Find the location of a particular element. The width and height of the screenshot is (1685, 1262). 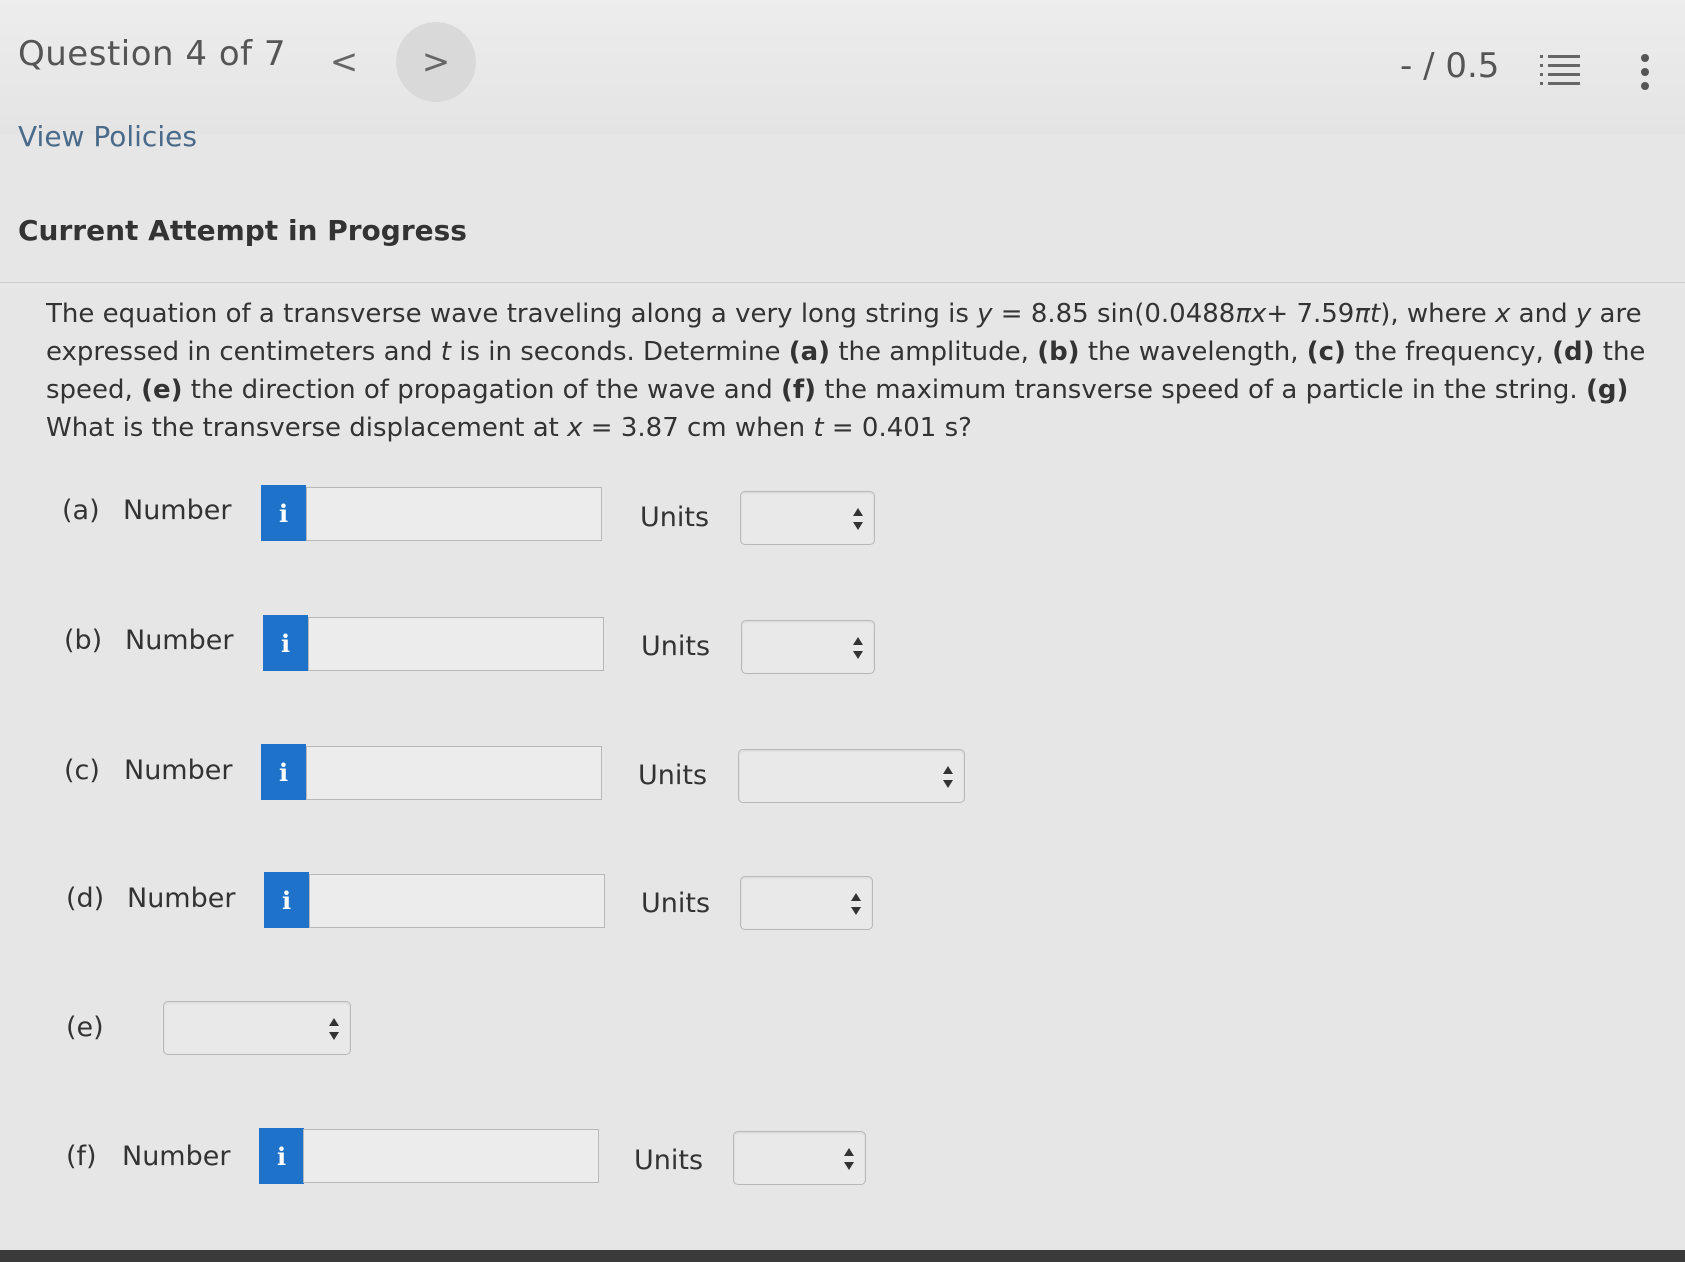

part-a-units-label: Units is located at coordinates (675, 517).